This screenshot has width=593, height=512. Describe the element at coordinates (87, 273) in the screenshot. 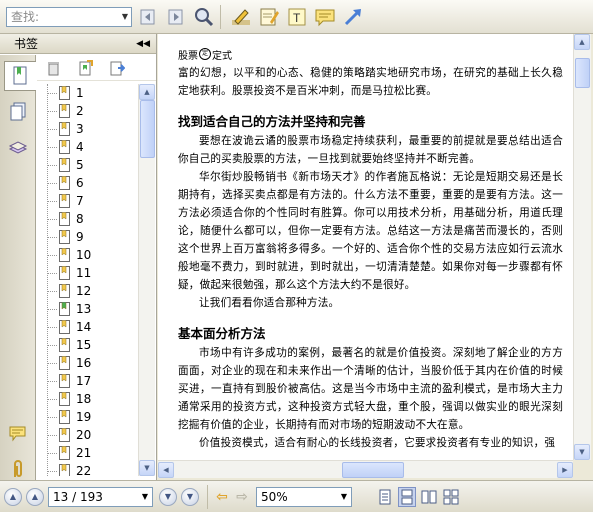

I see `bookmark-item: 11` at that location.